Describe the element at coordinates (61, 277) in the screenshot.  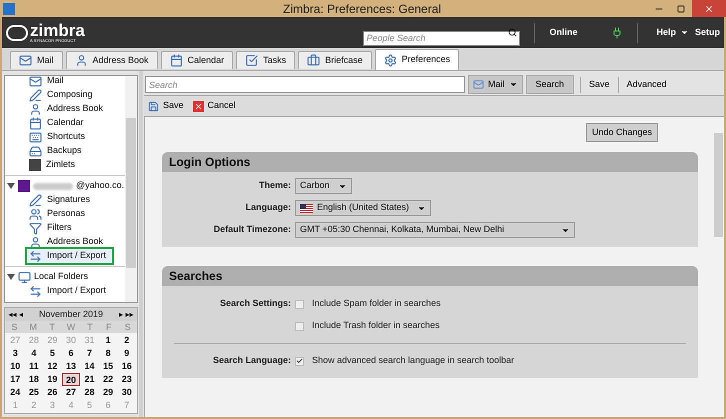
I see `tree-item: Local Folders` at that location.